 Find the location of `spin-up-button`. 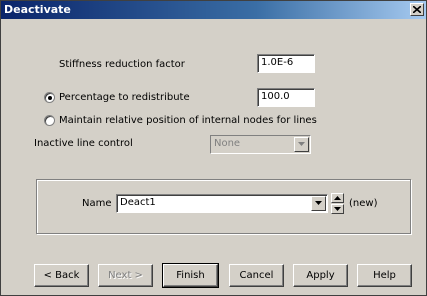

spin-up-button is located at coordinates (337, 198).